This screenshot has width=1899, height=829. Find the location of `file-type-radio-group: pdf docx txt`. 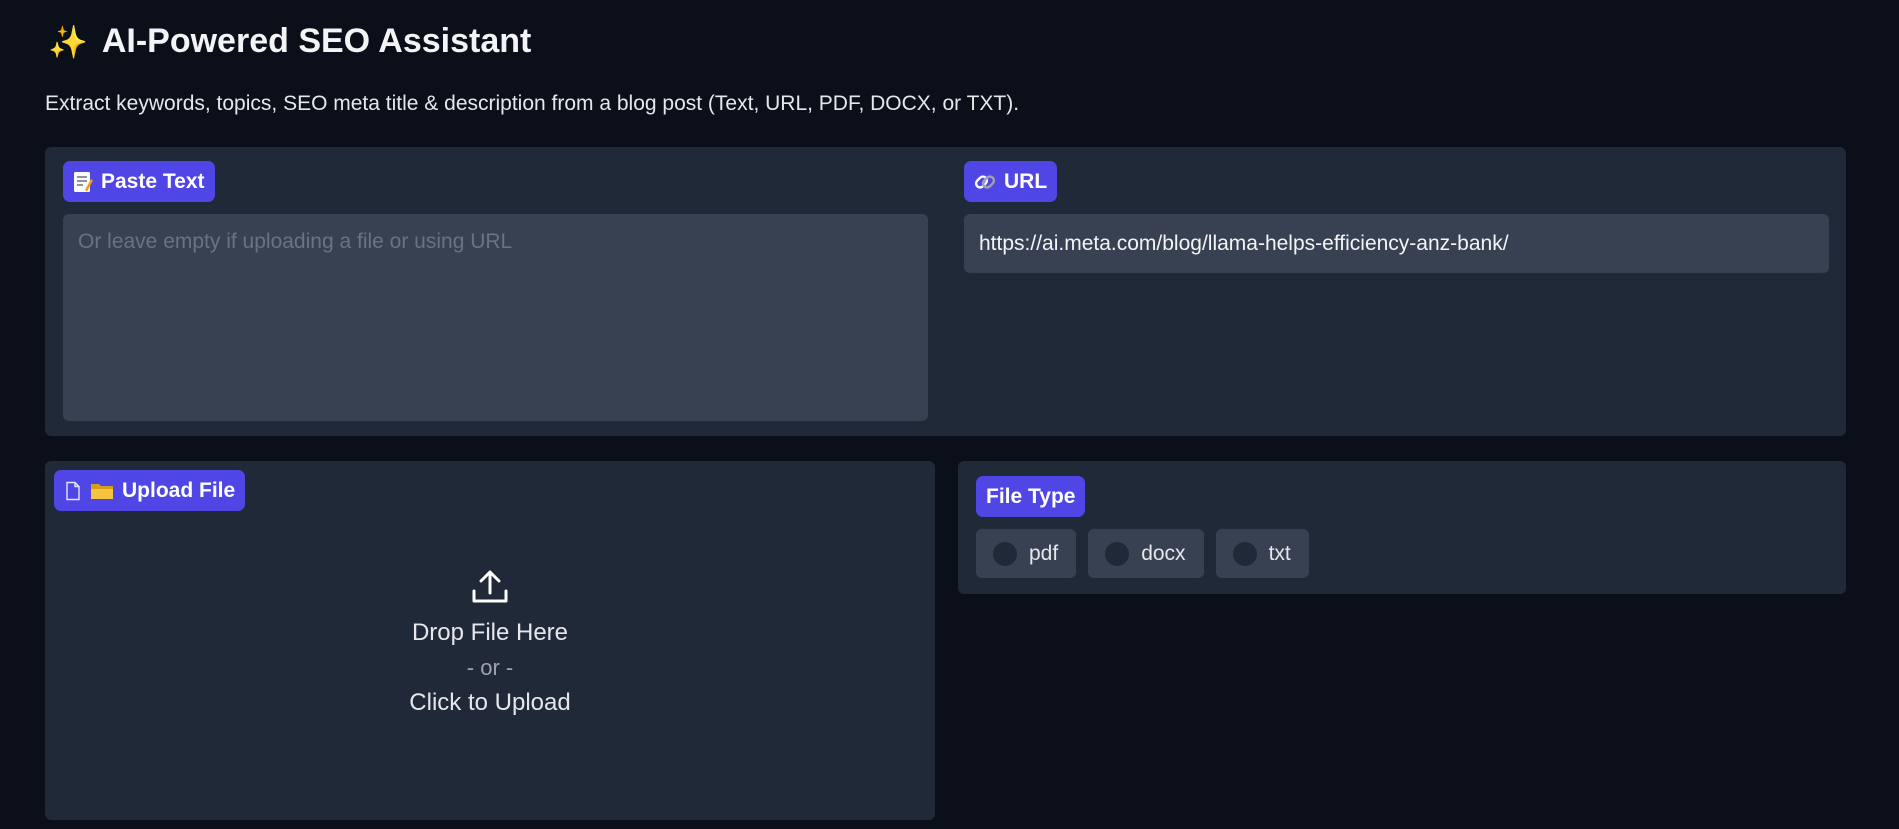

file-type-radio-group: pdf docx txt is located at coordinates (1142, 553).